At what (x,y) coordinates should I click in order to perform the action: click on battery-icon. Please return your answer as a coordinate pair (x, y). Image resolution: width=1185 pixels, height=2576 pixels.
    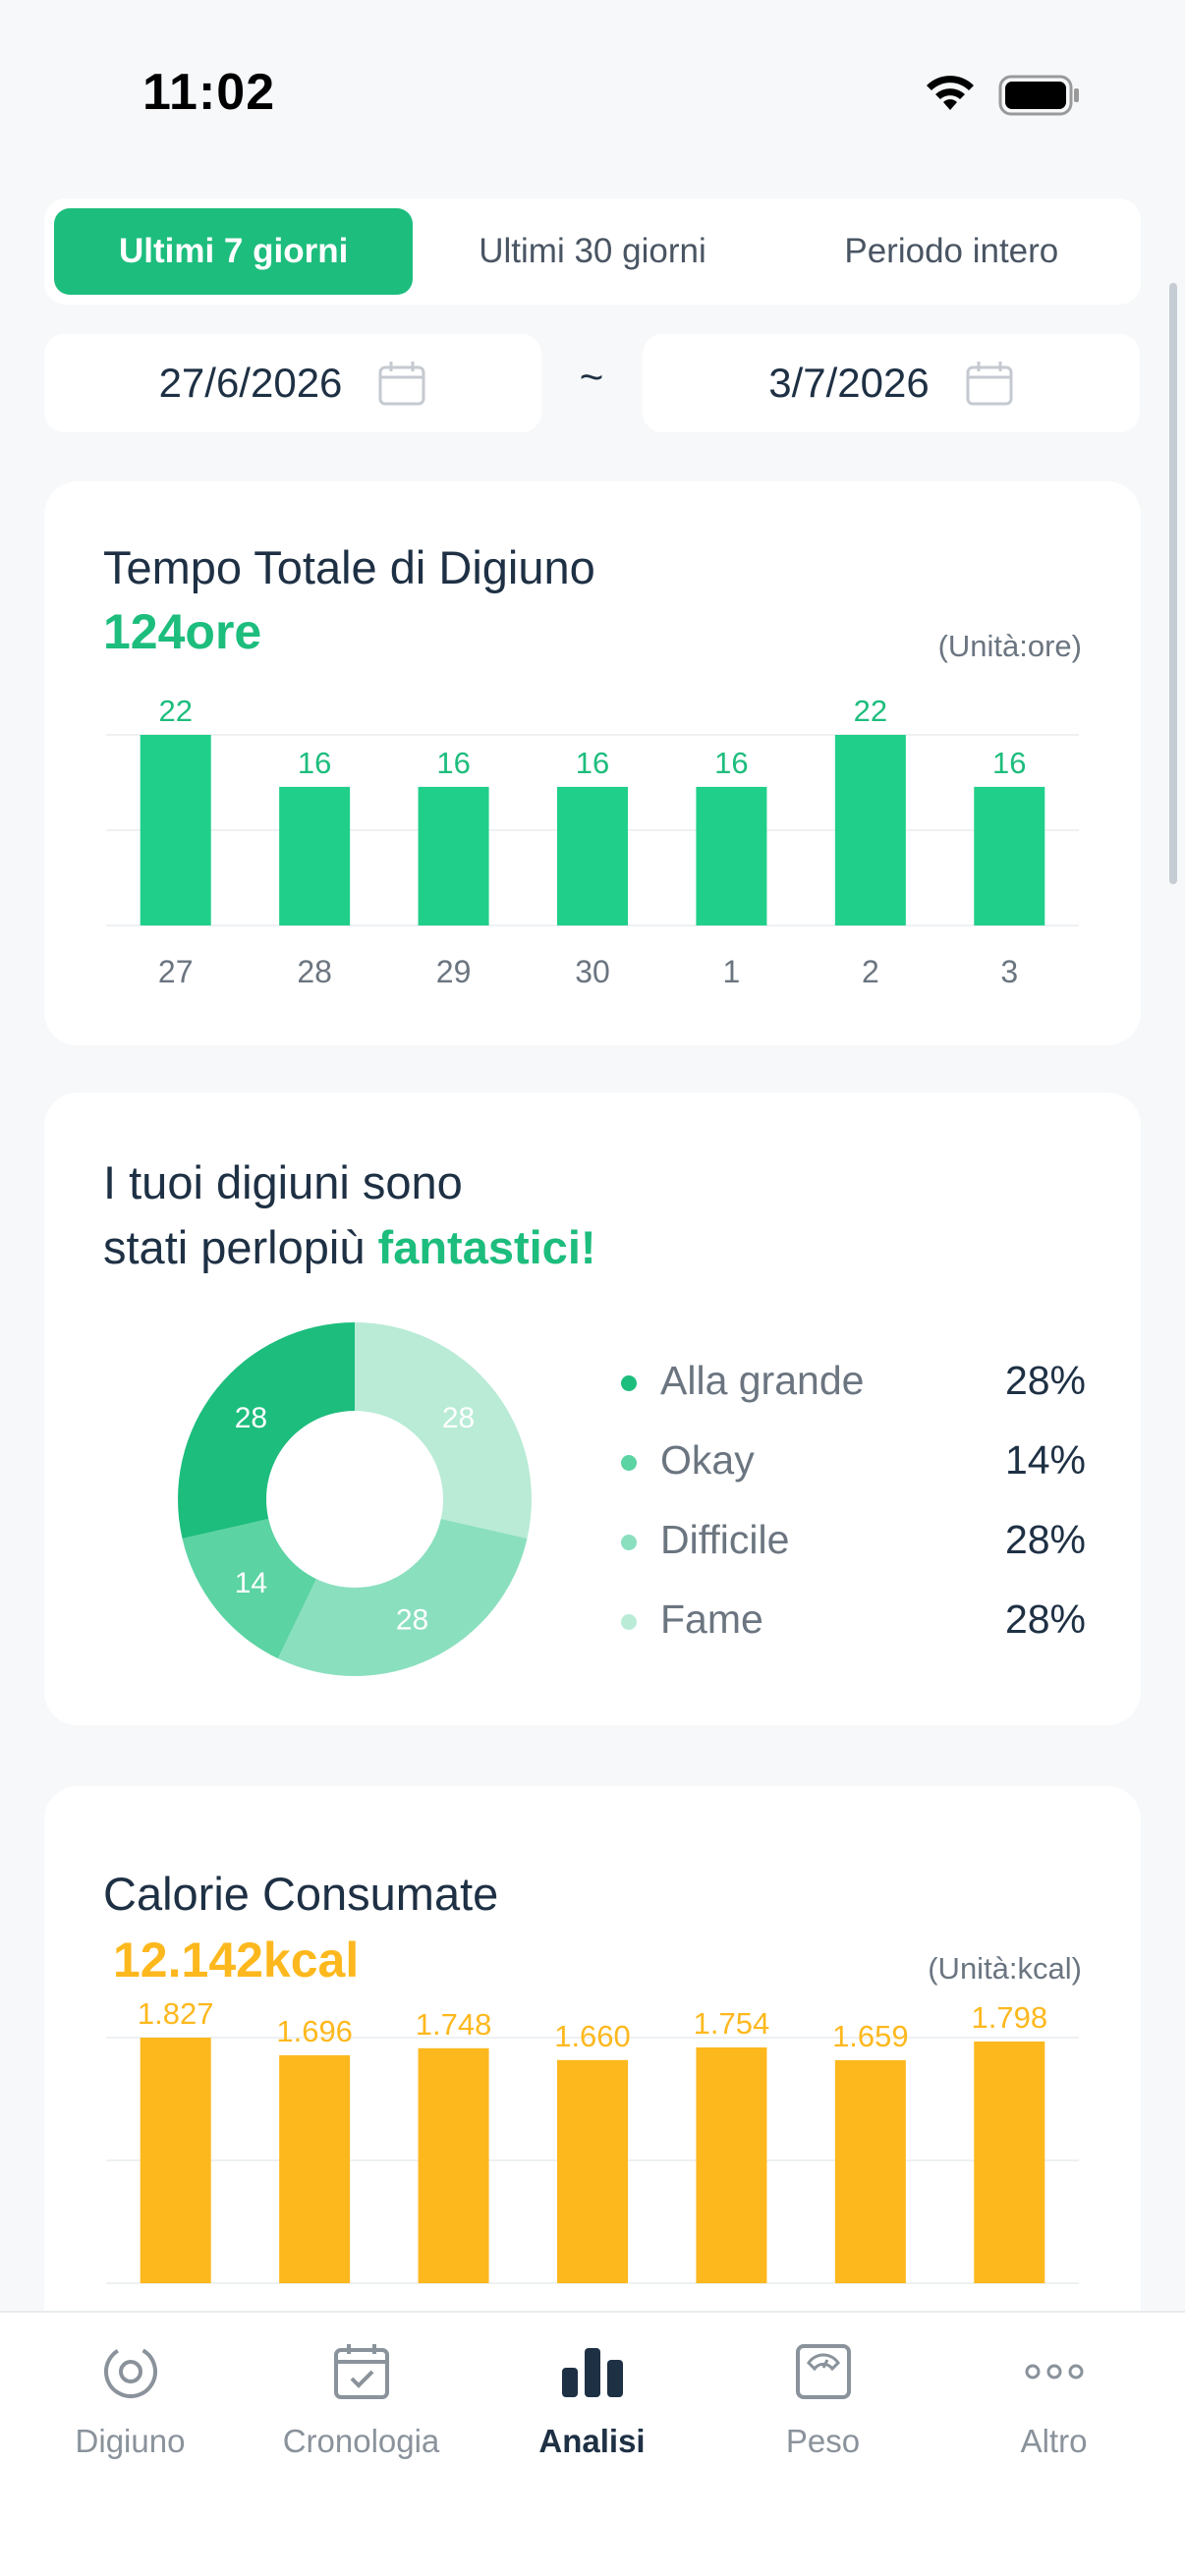
    Looking at the image, I should click on (1038, 95).